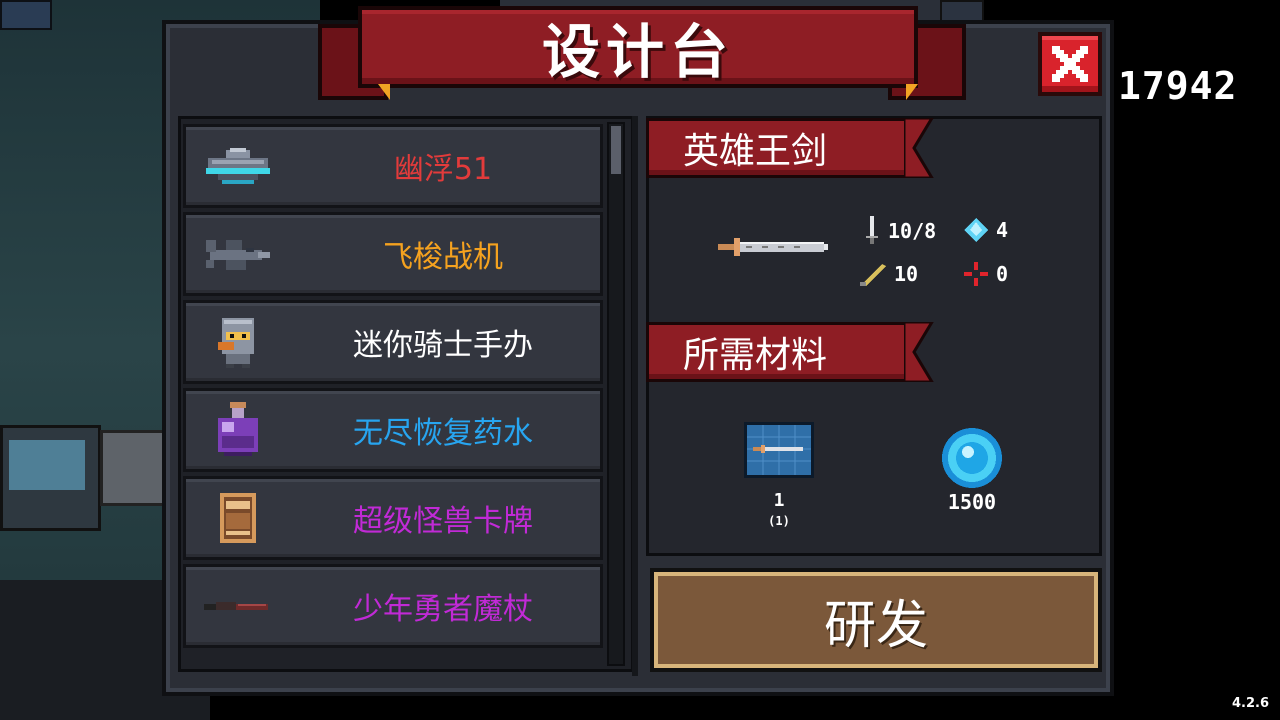  Describe the element at coordinates (779, 450) in the screenshot. I see `blueprint-icon` at that location.